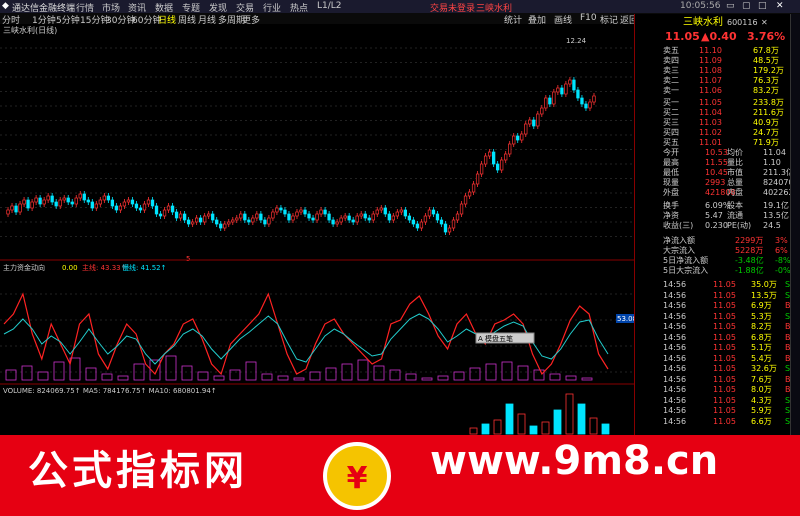 This screenshot has height=516, width=800. Describe the element at coordinates (715, 183) in the screenshot. I see `stat-row: 现量 2993 总量 824070` at that location.